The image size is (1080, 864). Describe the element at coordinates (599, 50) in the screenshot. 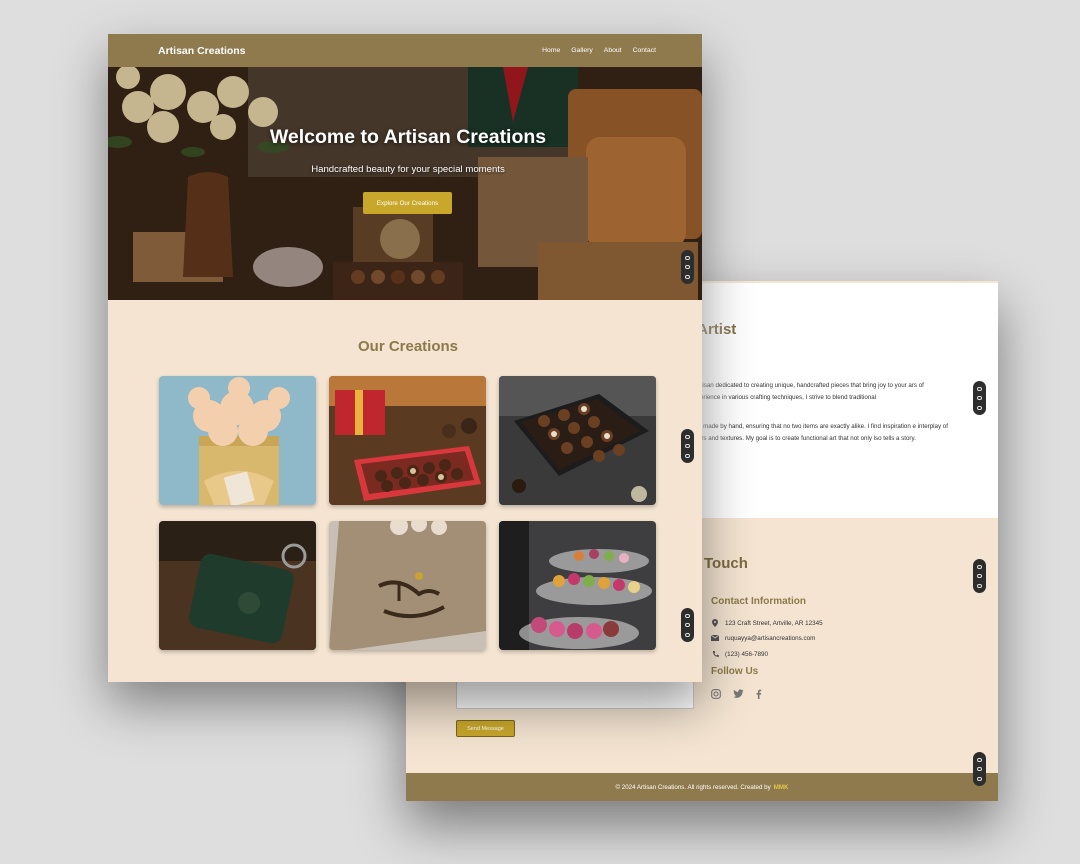

I see `nav-links: Home Gallery About Contact` at that location.